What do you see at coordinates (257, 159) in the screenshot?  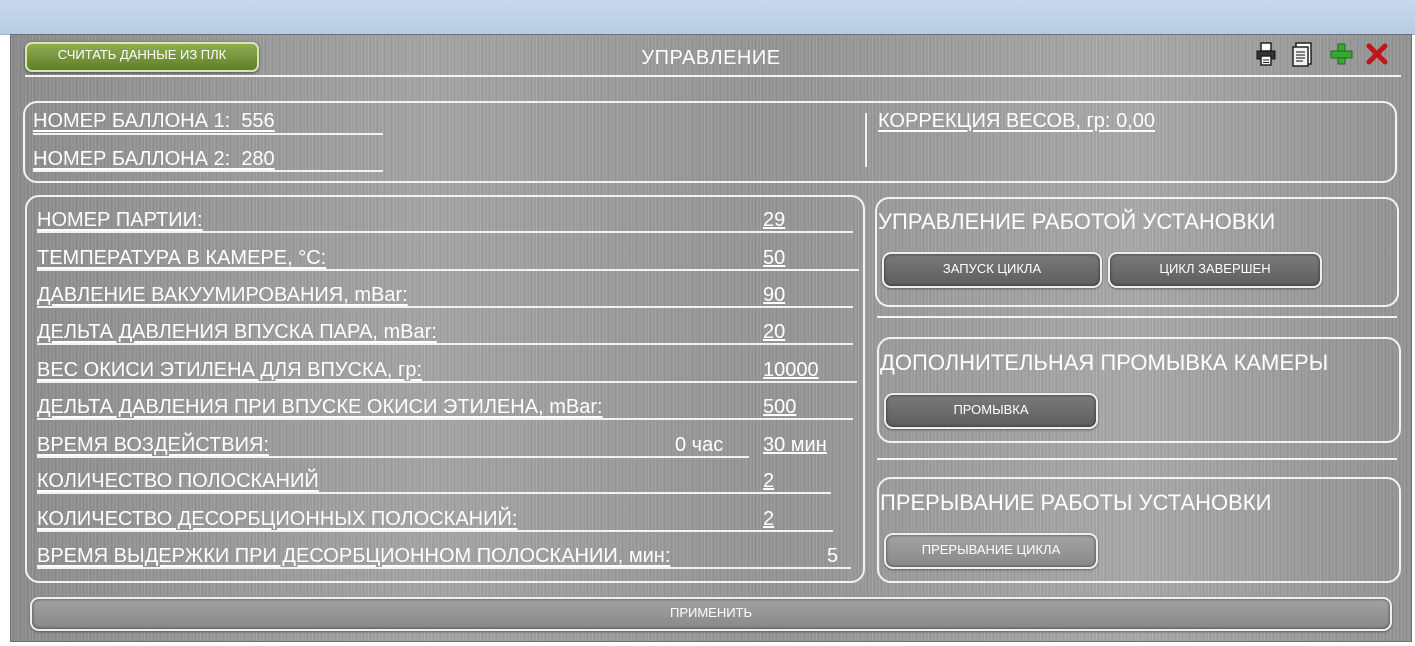 I see `cylinder2-value: 280` at bounding box center [257, 159].